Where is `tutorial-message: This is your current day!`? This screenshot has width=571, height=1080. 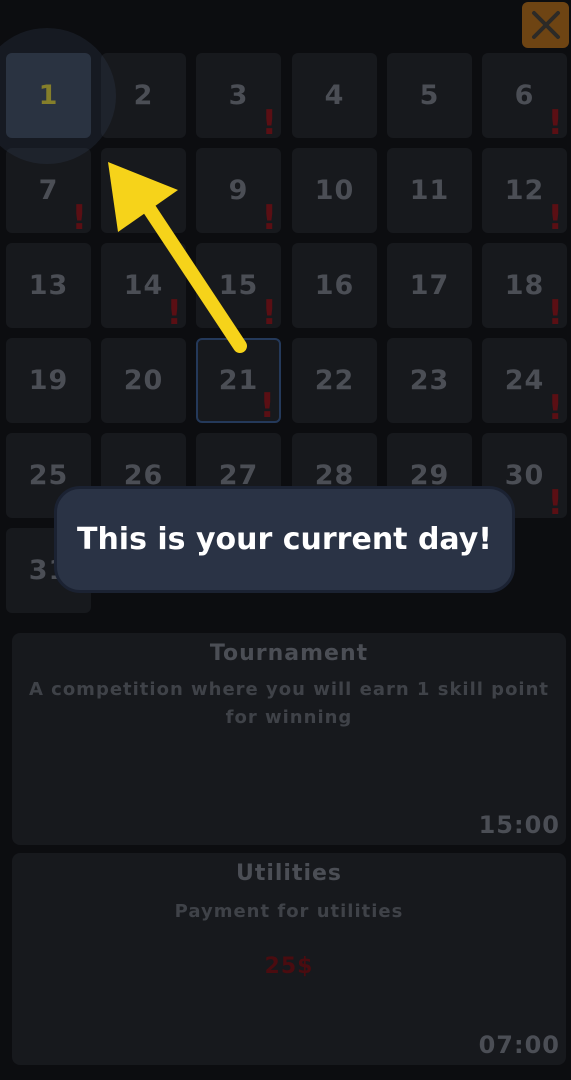 tutorial-message: This is your current day! is located at coordinates (284, 539).